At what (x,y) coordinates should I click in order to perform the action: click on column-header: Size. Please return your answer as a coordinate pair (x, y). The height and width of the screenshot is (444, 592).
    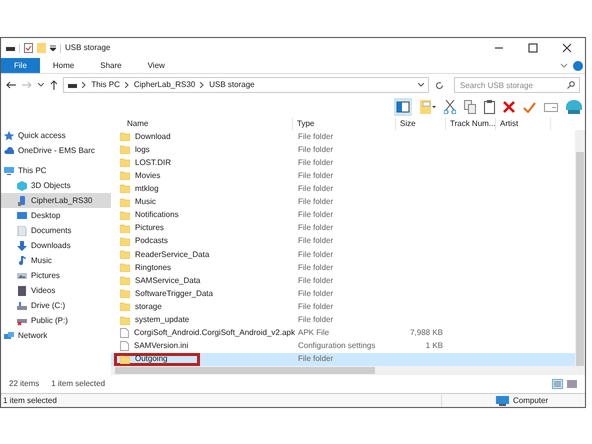
    Looking at the image, I should click on (421, 124).